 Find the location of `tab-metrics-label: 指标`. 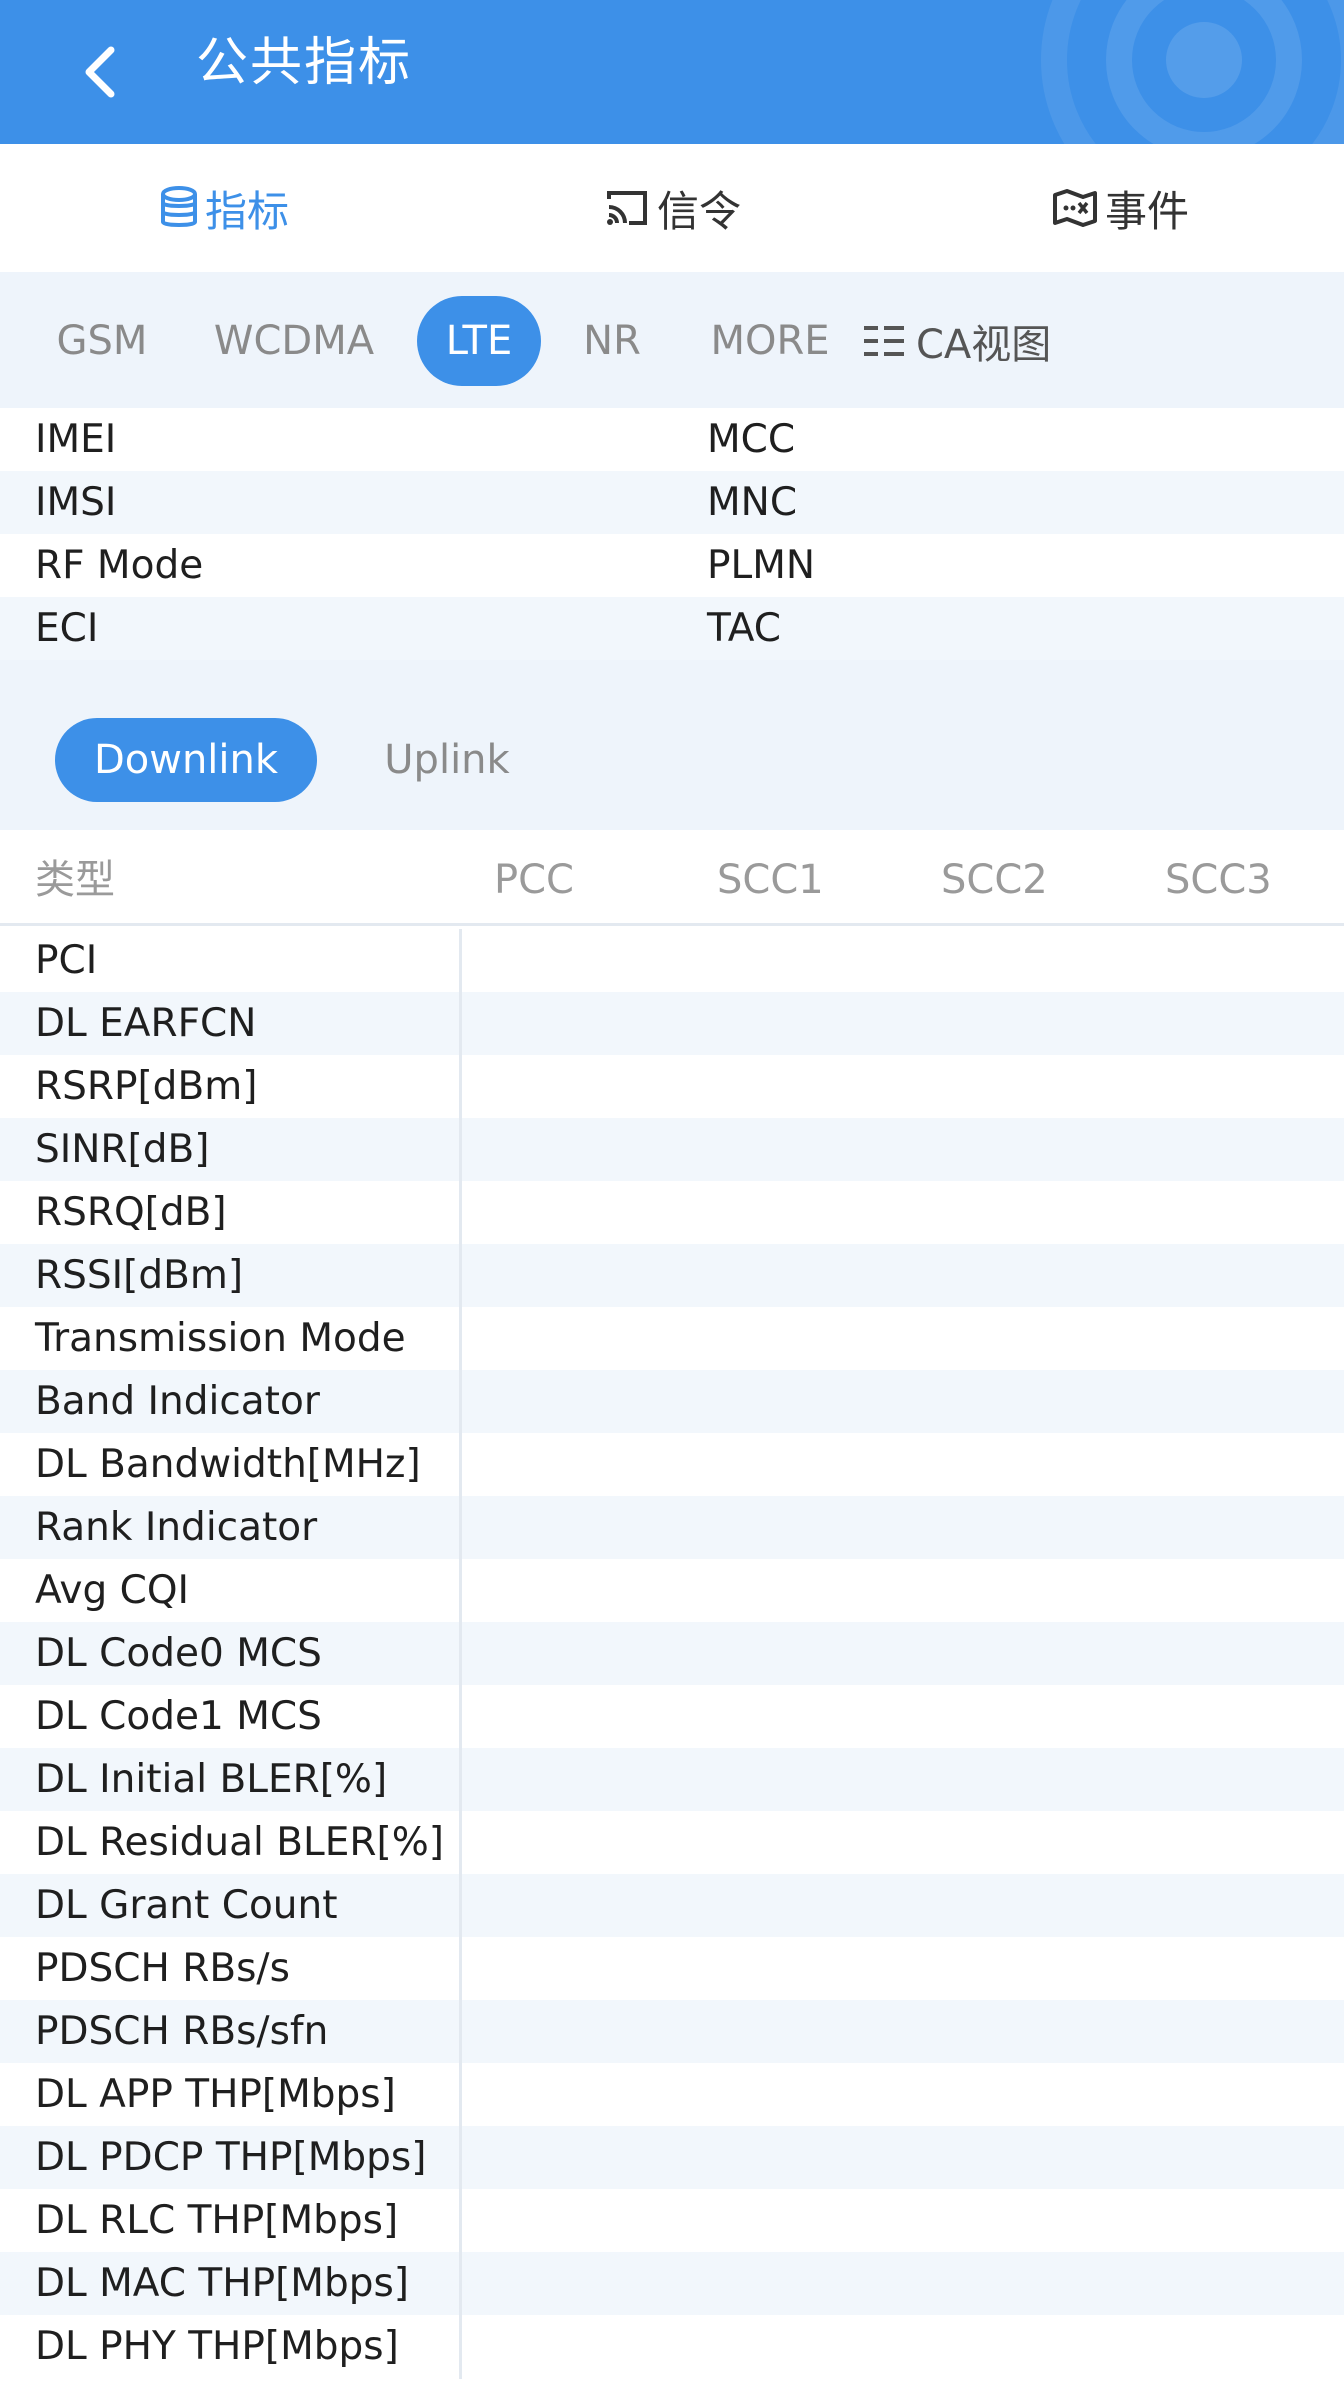

tab-metrics-label: 指标 is located at coordinates (246, 211).